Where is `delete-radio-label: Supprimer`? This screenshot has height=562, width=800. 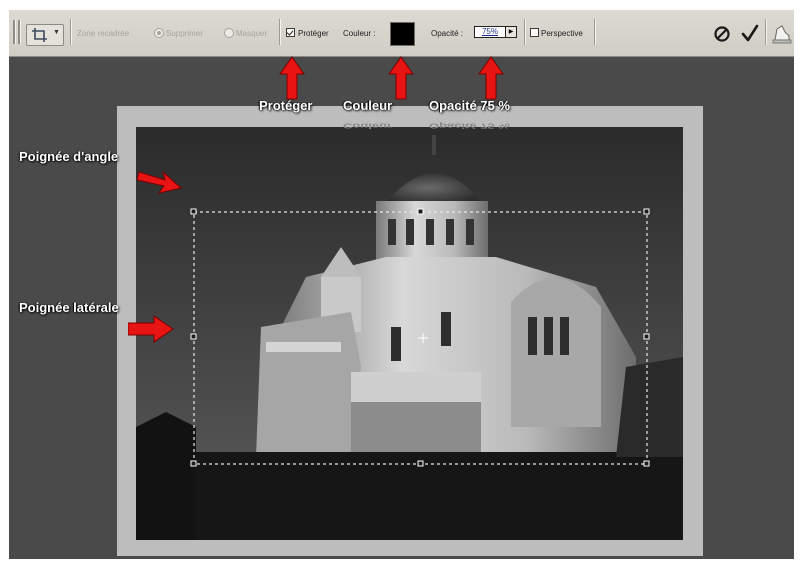 delete-radio-label: Supprimer is located at coordinates (184, 34).